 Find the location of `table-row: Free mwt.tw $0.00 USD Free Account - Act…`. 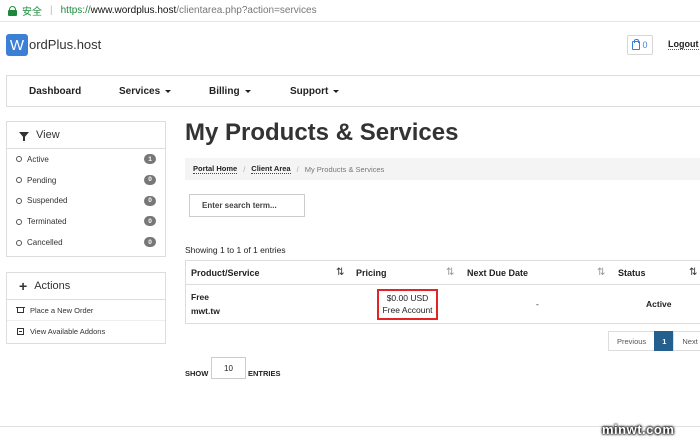

table-row: Free mwt.tw $0.00 USD Free Account - Act… is located at coordinates (443, 304).